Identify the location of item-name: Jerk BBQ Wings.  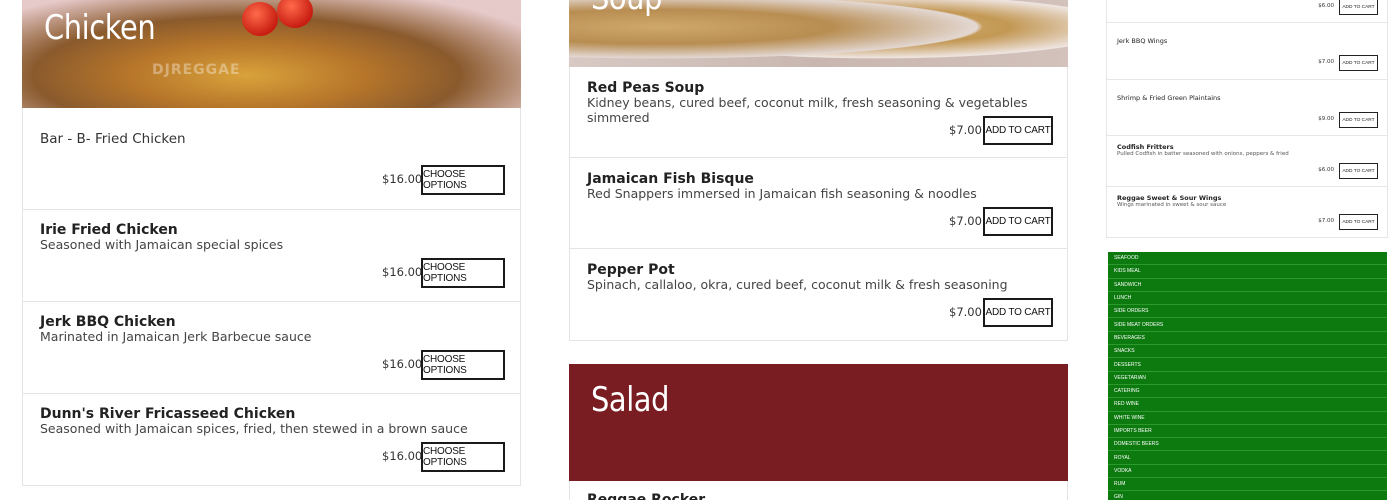
(1142, 41).